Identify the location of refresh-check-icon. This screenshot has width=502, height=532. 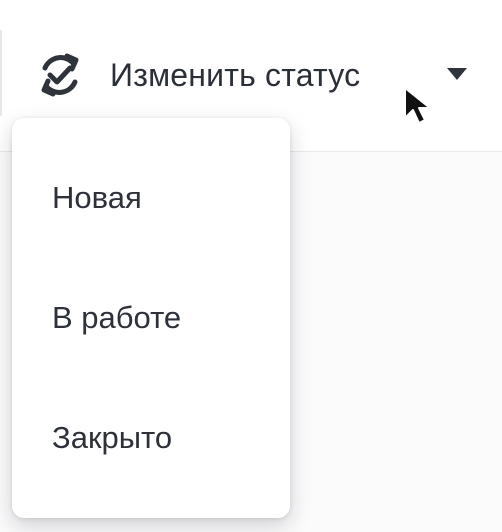
(60, 75).